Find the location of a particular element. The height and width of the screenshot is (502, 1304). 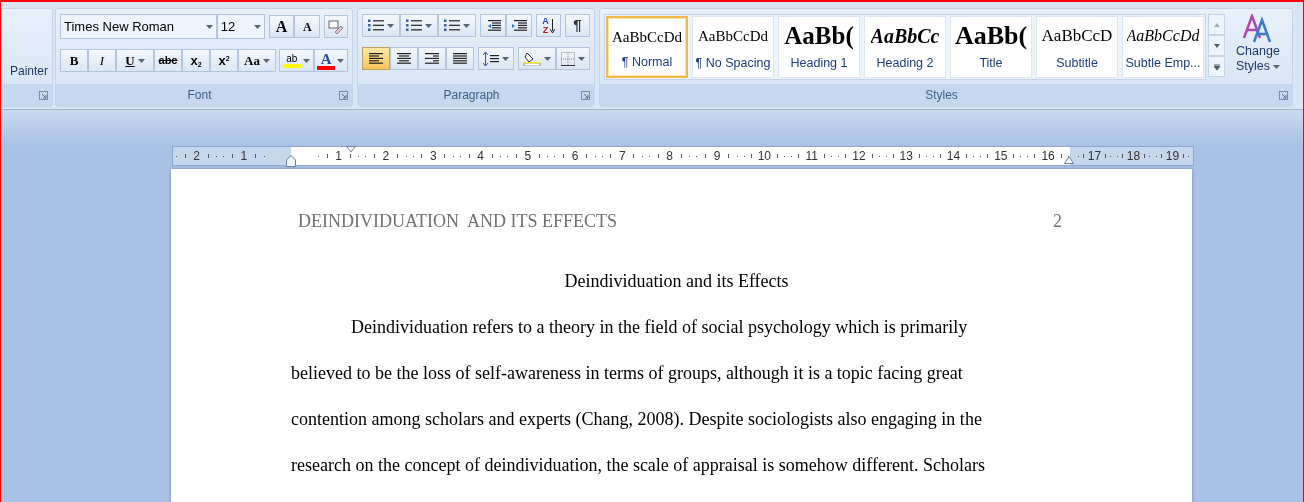

style-gallery-item: AaBb( Heading 1 is located at coordinates (819, 47).